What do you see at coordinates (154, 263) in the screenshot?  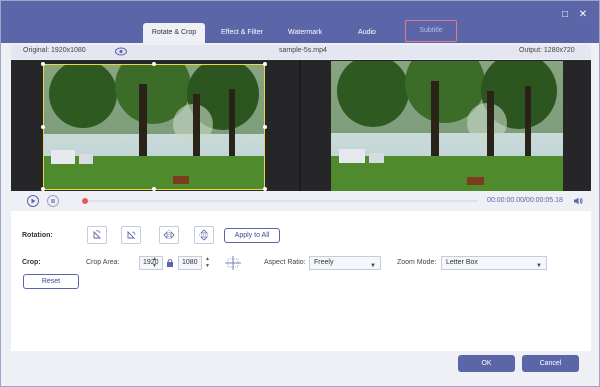 I see `crop-width-stepper: ▲ ▼` at bounding box center [154, 263].